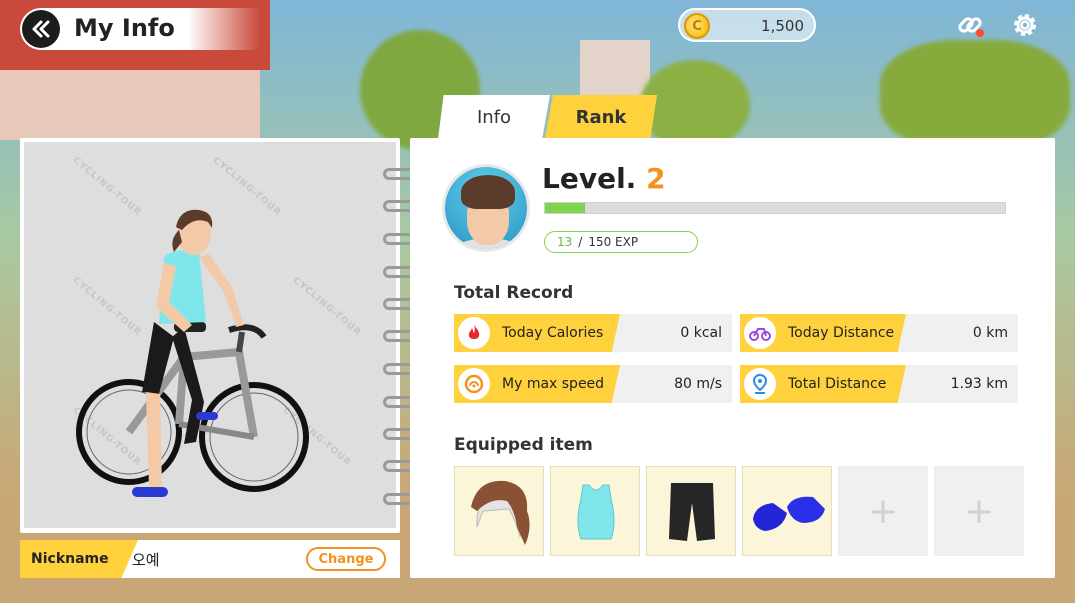 The width and height of the screenshot is (1075, 603). I want to click on nickname-label: Nickname, so click(79, 559).